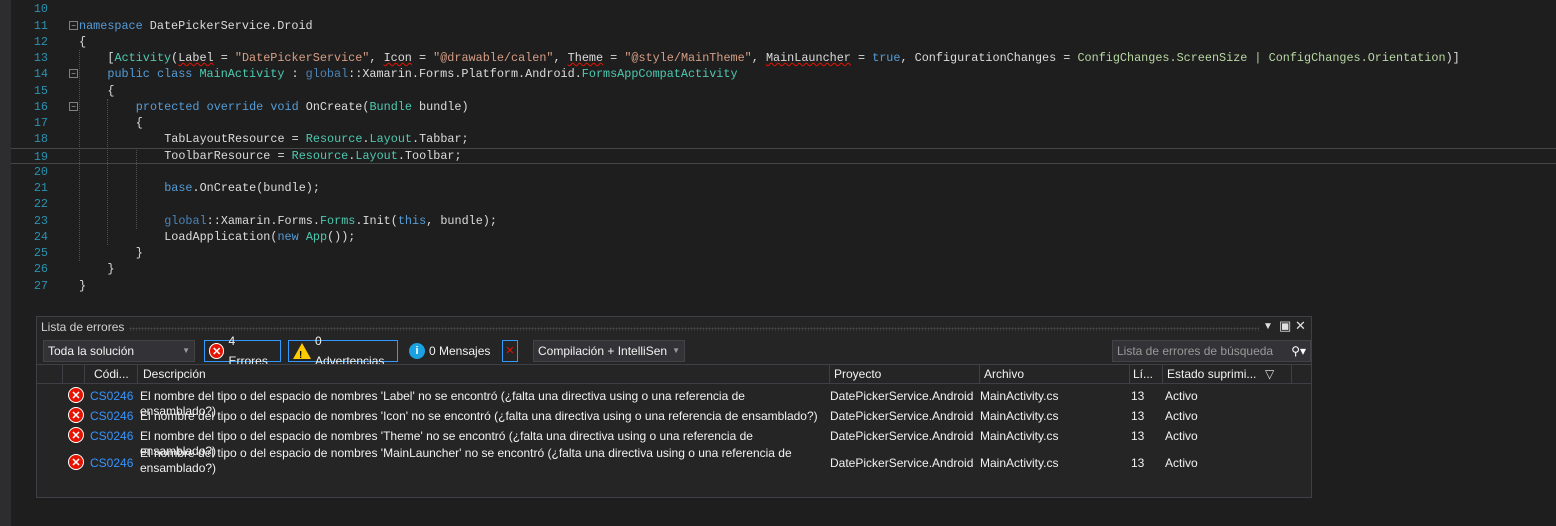 This screenshot has height=526, width=1556. What do you see at coordinates (1181, 416) in the screenshot?
I see `error-state: Activo` at bounding box center [1181, 416].